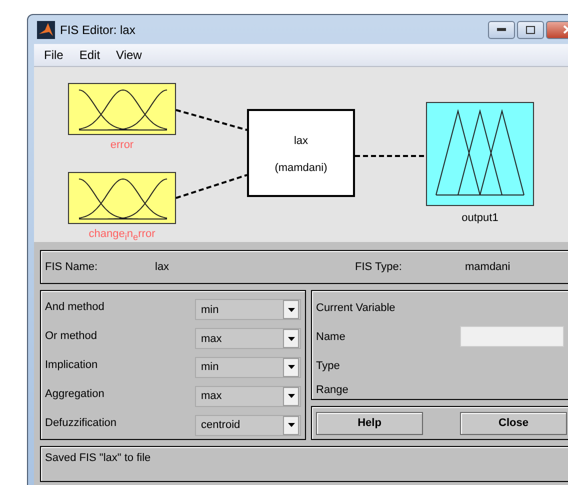  Describe the element at coordinates (328, 366) in the screenshot. I see `field-label: Type` at that location.